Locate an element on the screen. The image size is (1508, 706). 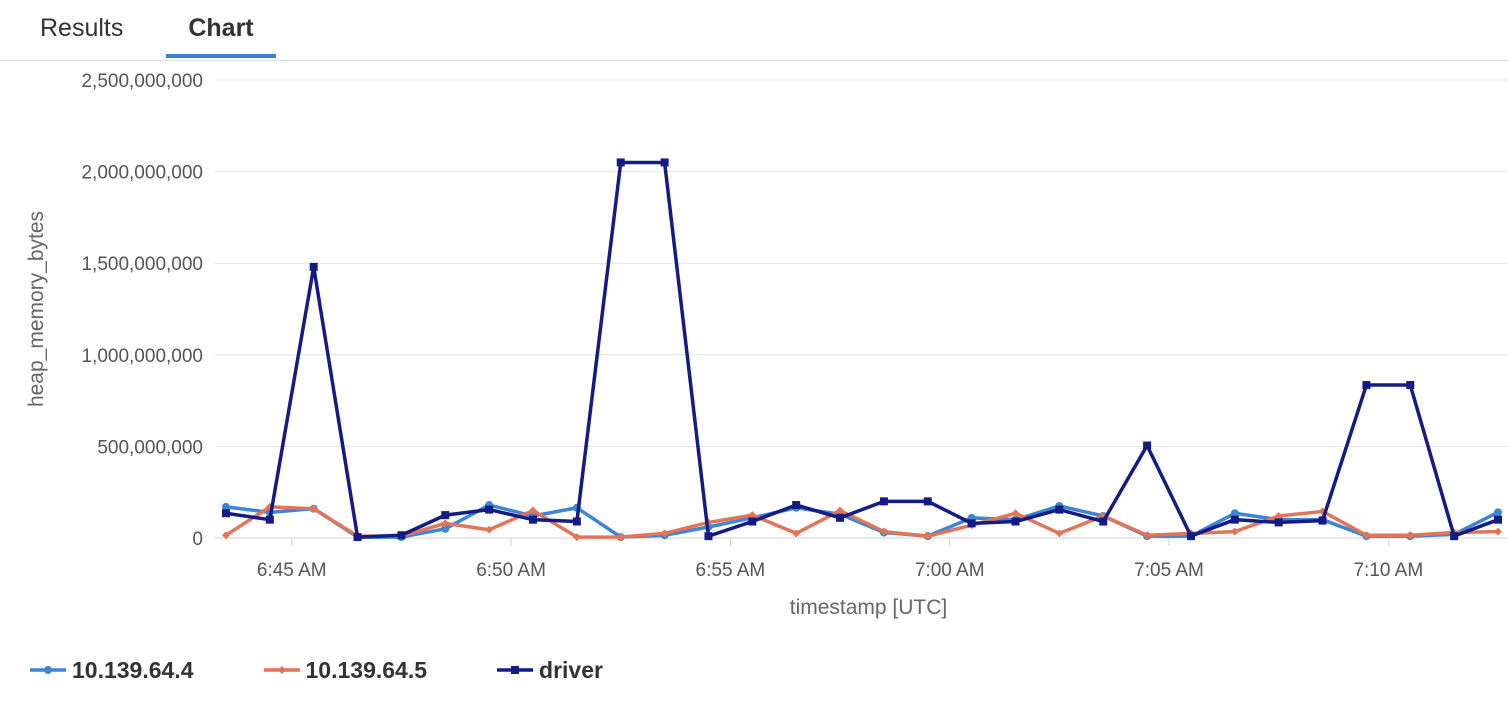
tab-results: Results is located at coordinates (81, 30).